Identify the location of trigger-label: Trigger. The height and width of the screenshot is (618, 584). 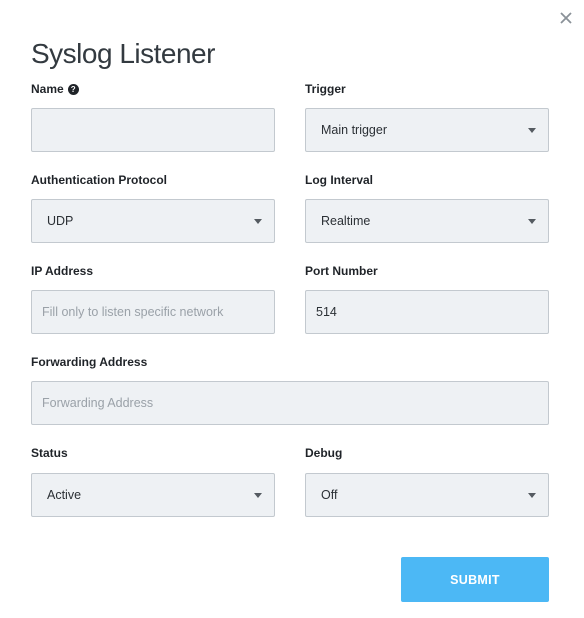
(325, 89).